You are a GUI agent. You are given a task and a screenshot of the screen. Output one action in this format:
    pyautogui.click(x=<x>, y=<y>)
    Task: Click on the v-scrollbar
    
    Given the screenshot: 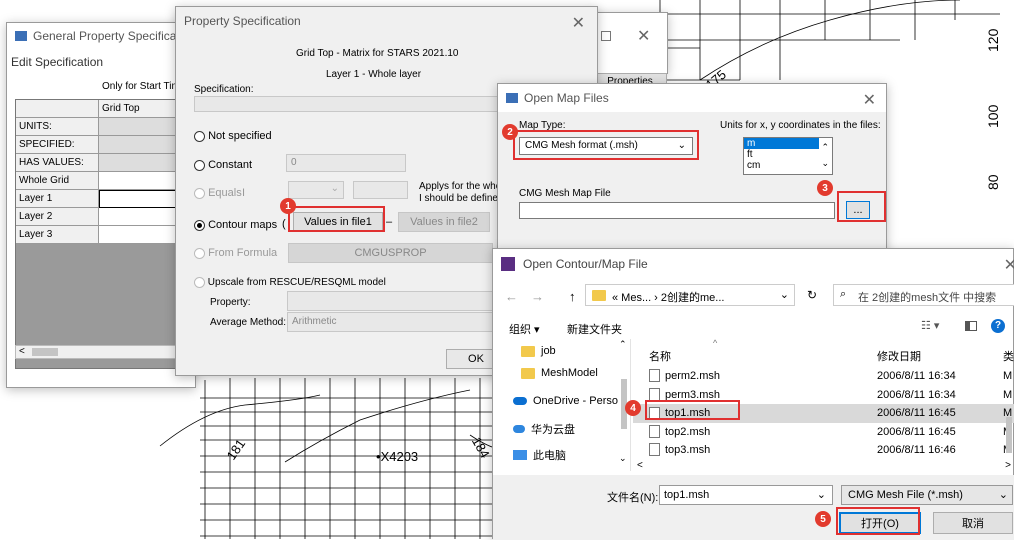 What is the action you would take?
    pyautogui.click(x=1009, y=412)
    